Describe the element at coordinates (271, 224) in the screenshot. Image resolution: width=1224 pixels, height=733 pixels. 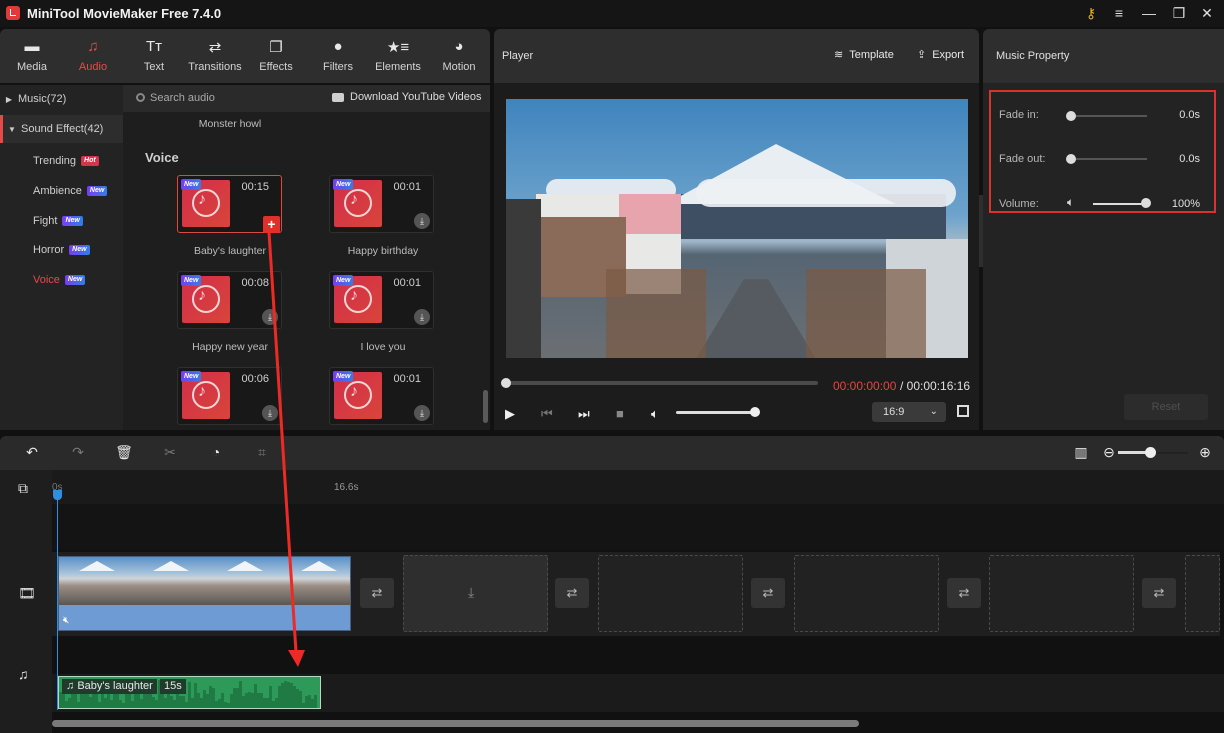
I see `add-to-timeline-button: +` at that location.